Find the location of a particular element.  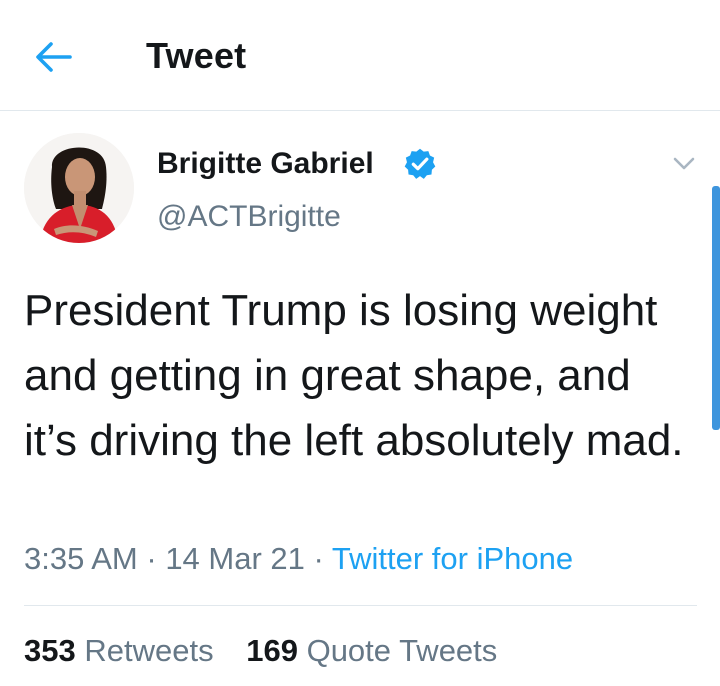

tweet-time: 3:35 AM is located at coordinates (81, 558).